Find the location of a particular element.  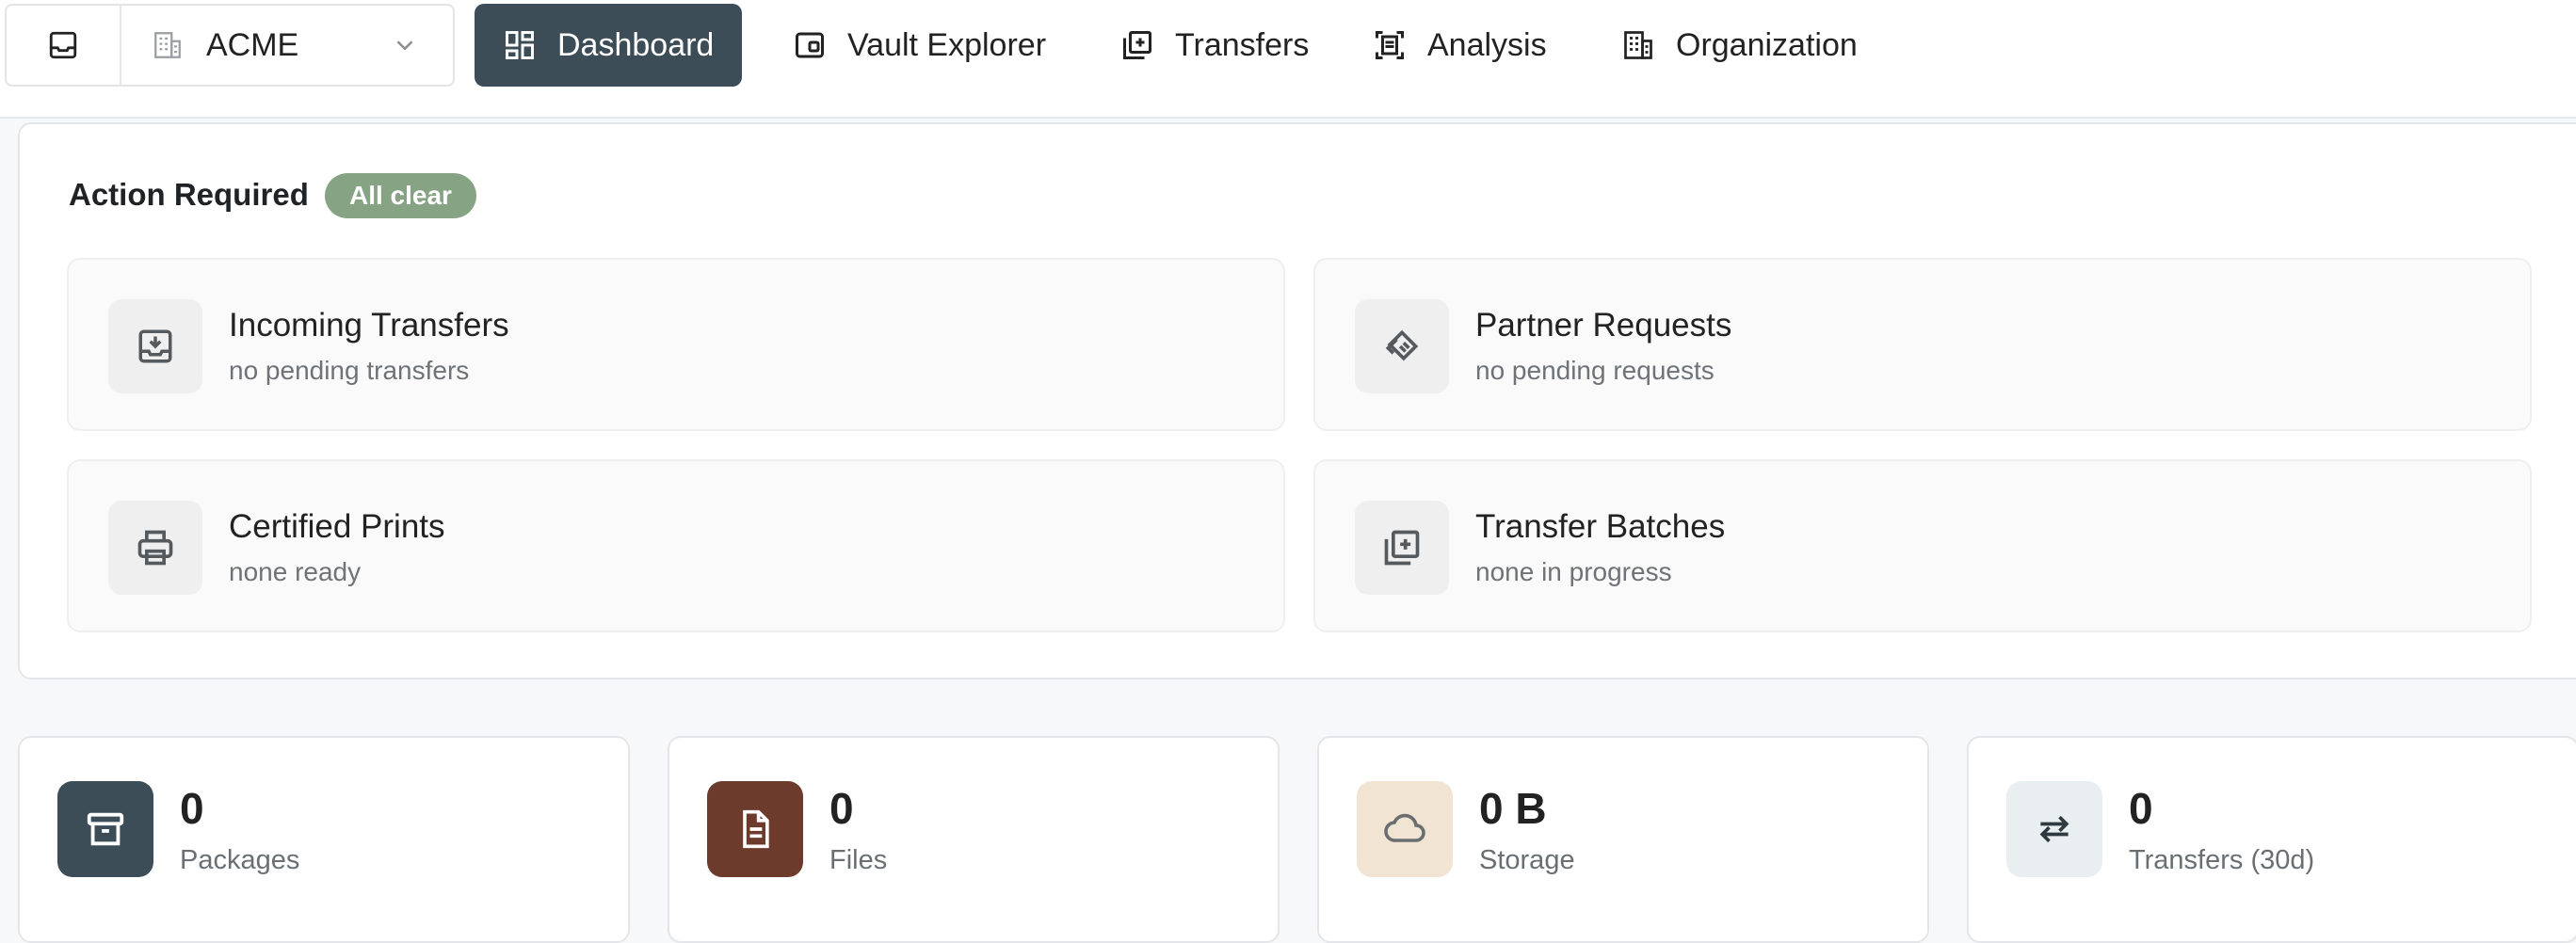

card-partner-requests: Partner Requests no pending requests is located at coordinates (1922, 344).